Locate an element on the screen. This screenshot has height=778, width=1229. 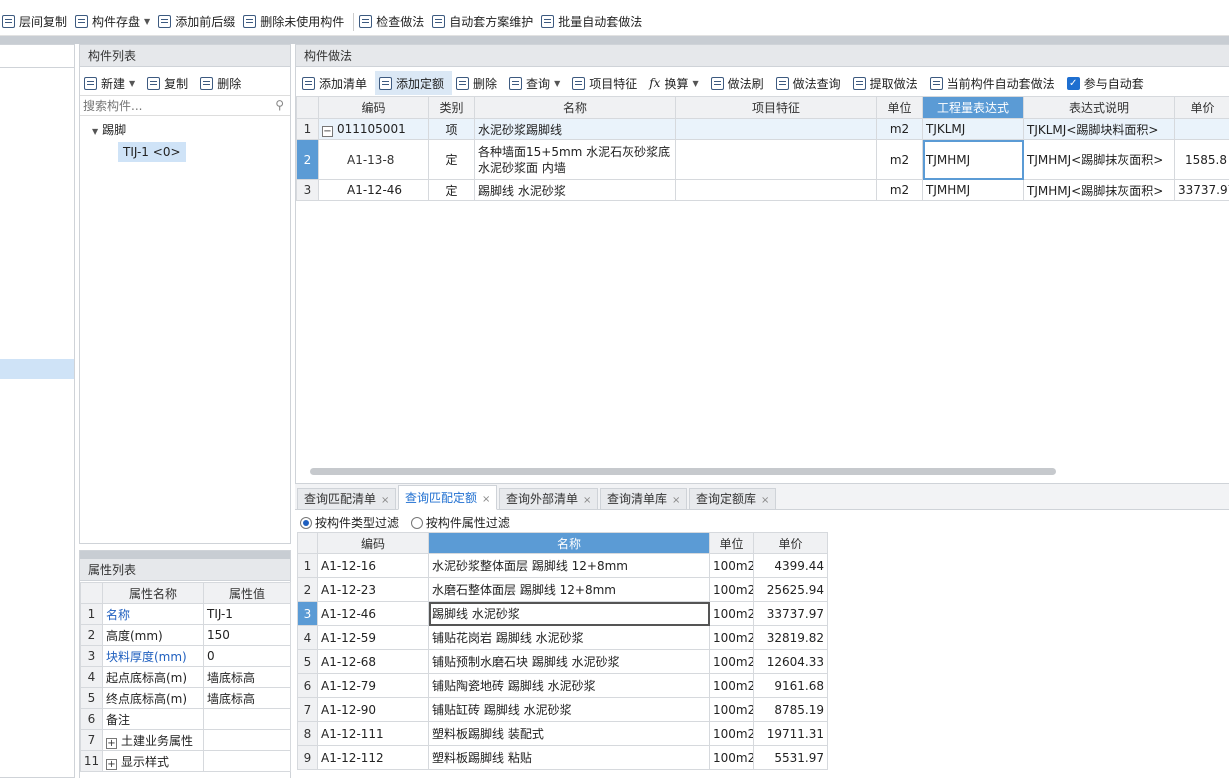
table-row: 1 名称 TIJ-1 is located at coordinates (185, 614).